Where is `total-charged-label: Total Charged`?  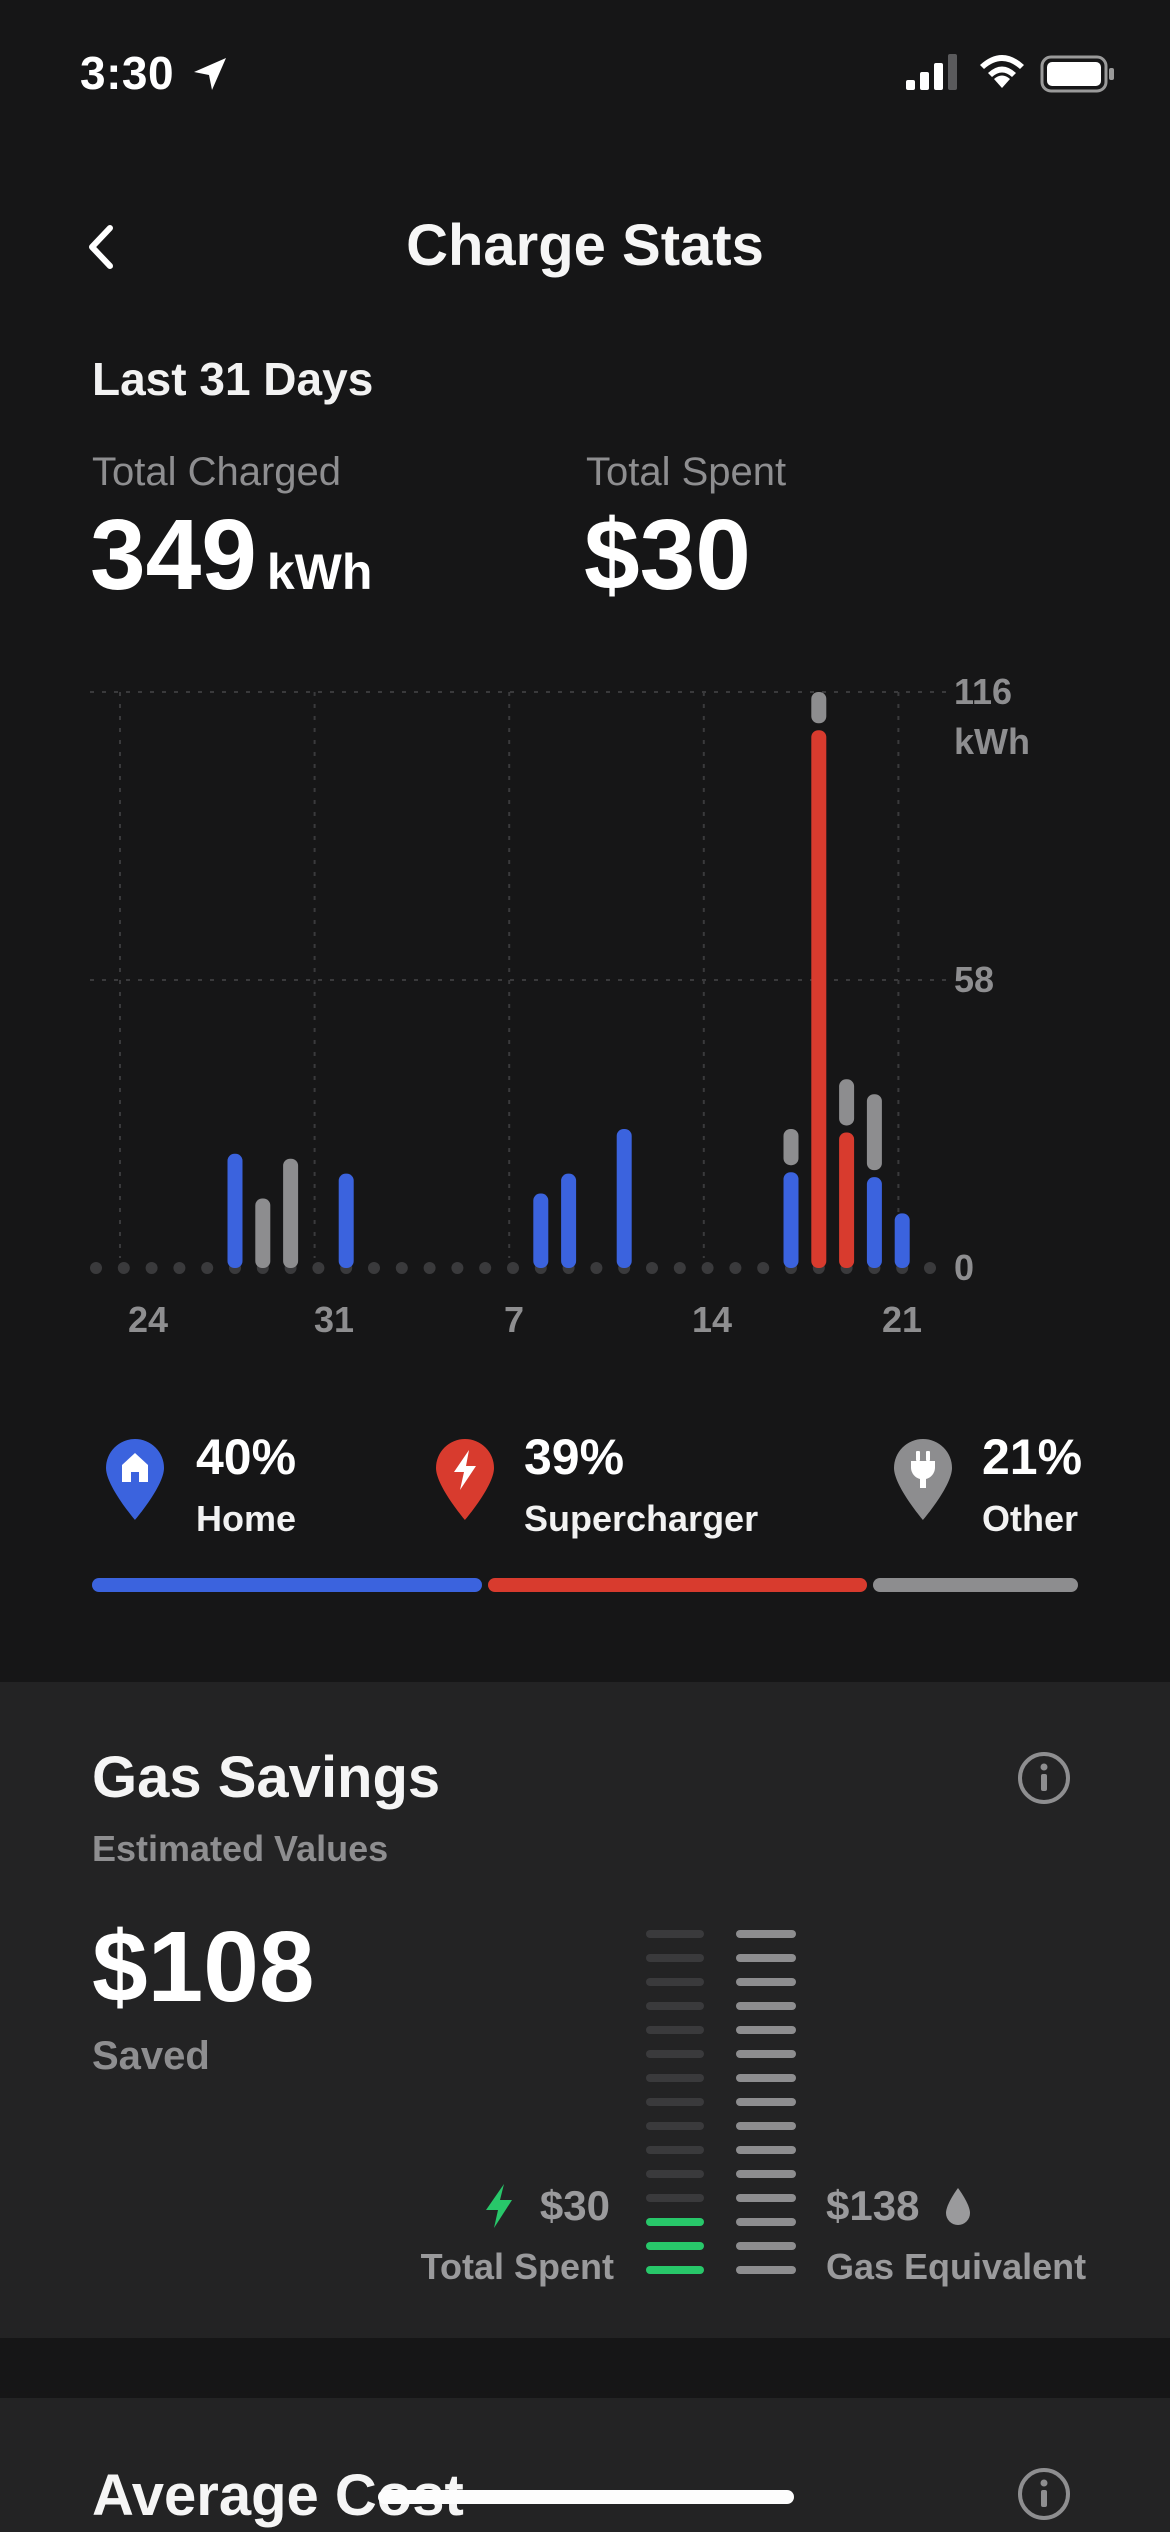
total-charged-label: Total Charged is located at coordinates (217, 472).